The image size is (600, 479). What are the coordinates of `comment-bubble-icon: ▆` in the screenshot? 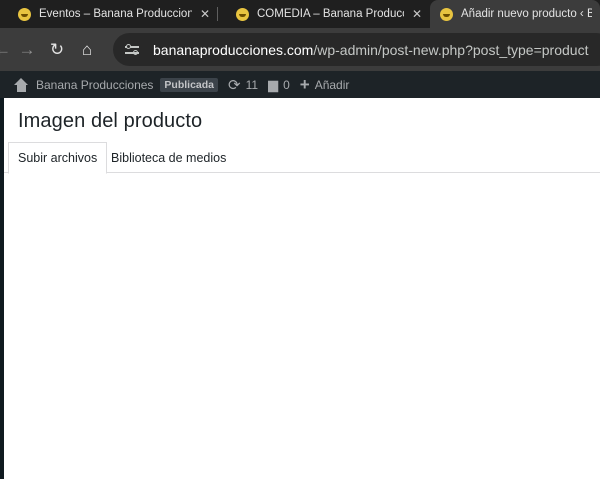 It's located at (273, 84).